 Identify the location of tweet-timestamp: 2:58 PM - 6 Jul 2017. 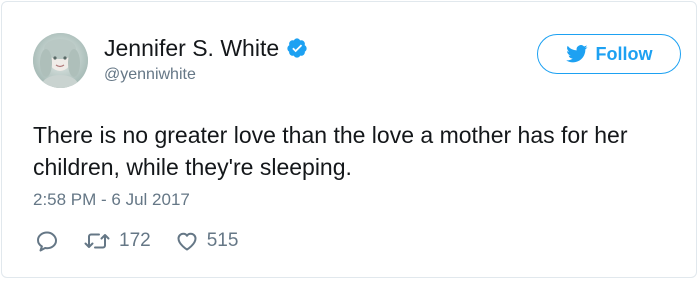
(111, 200).